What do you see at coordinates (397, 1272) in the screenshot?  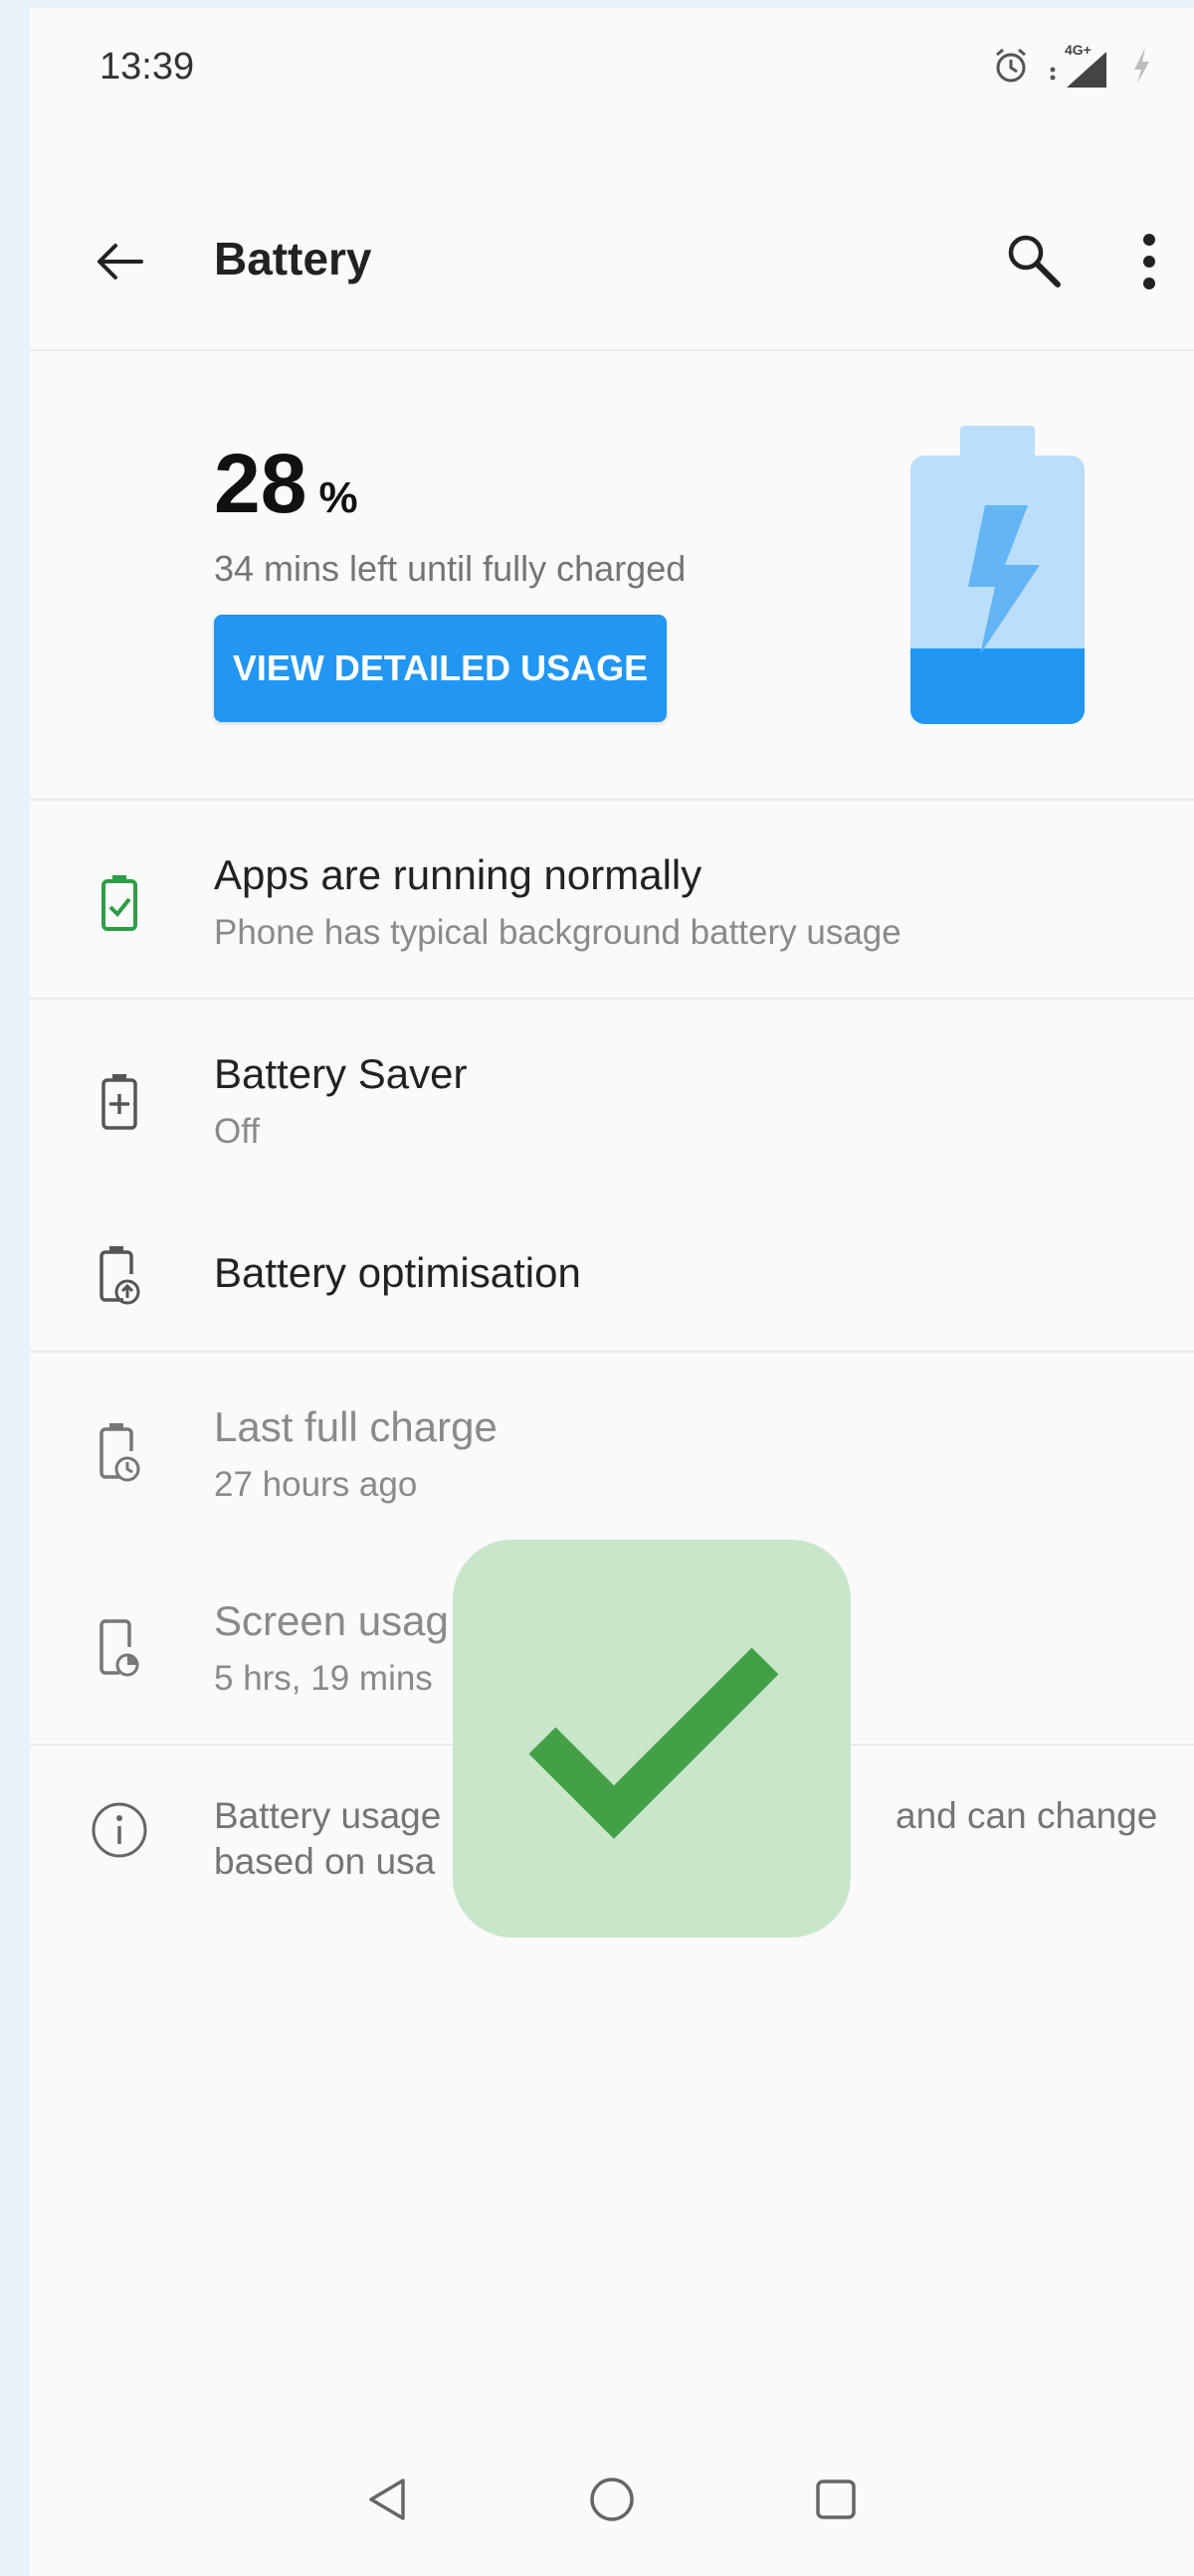 I see `battery-optimisation-title: Battery optimisation` at bounding box center [397, 1272].